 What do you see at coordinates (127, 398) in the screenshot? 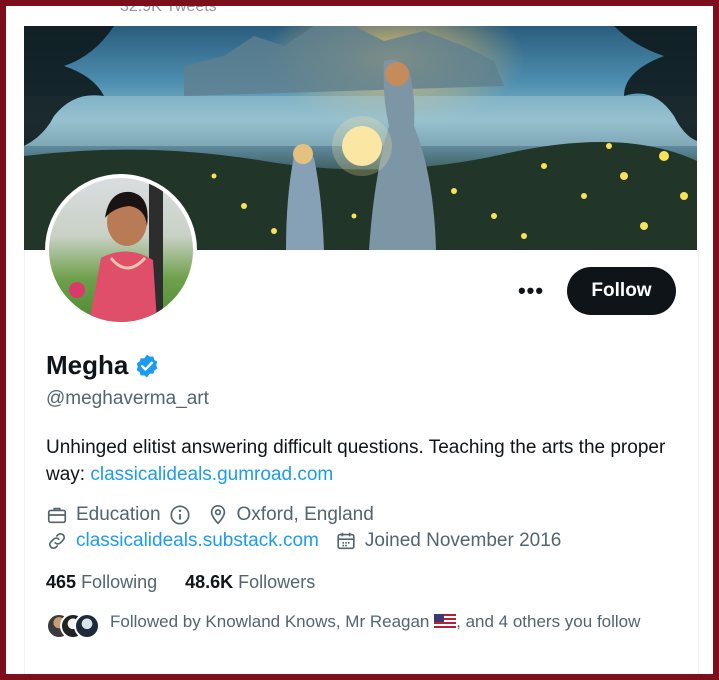
I see `profile-handle: @meghaverma_art` at bounding box center [127, 398].